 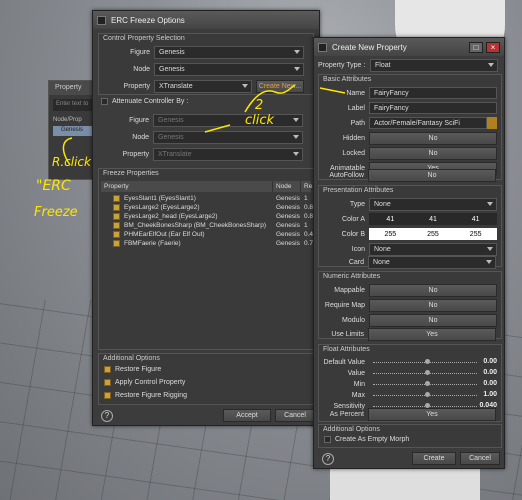 What do you see at coordinates (53, 186) in the screenshot?
I see `annotation-erc: "ERC` at bounding box center [53, 186].